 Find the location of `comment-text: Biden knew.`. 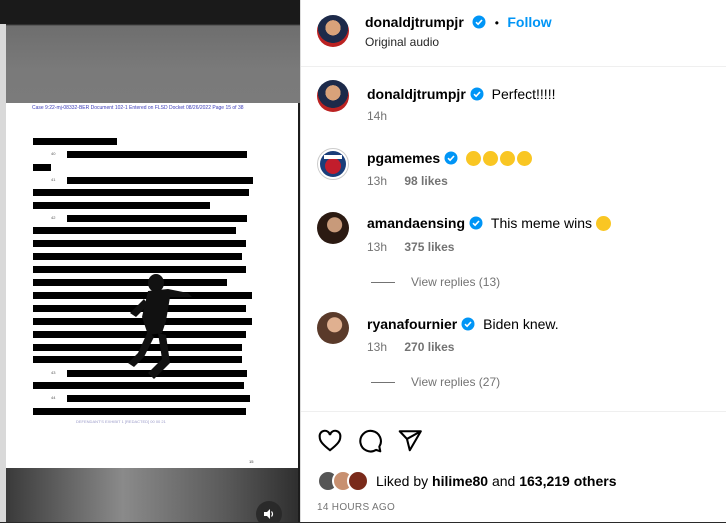

comment-text: Biden knew. is located at coordinates (521, 324).